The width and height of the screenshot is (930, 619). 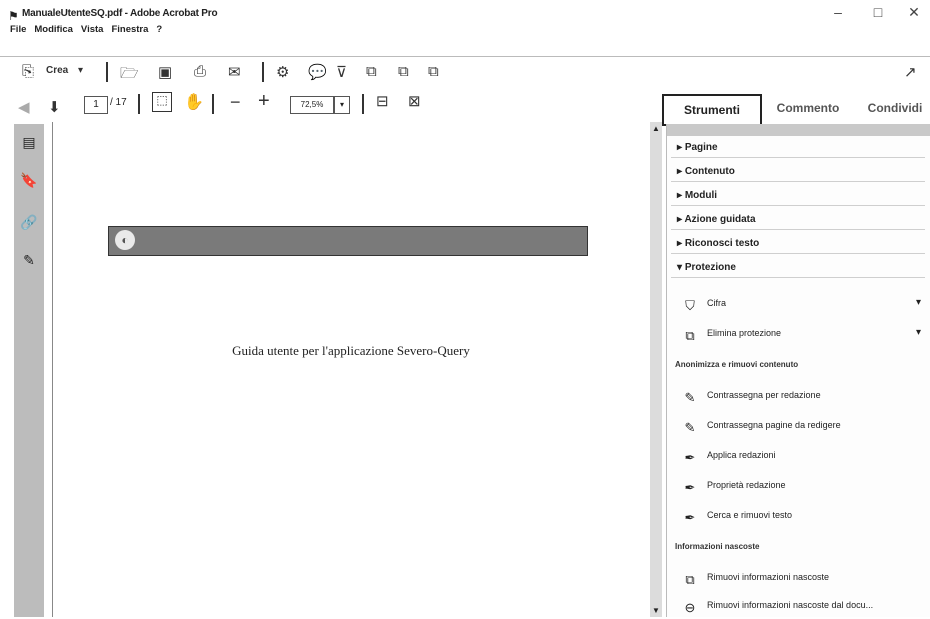 What do you see at coordinates (29, 145) in the screenshot?
I see `page-thumbnails-icon: ▤` at bounding box center [29, 145].